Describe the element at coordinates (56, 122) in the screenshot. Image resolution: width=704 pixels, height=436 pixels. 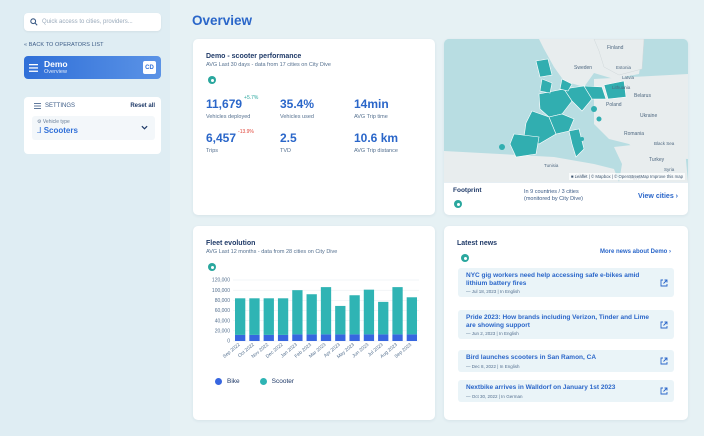
I see `vehicle-type-label: Vehicle type` at that location.